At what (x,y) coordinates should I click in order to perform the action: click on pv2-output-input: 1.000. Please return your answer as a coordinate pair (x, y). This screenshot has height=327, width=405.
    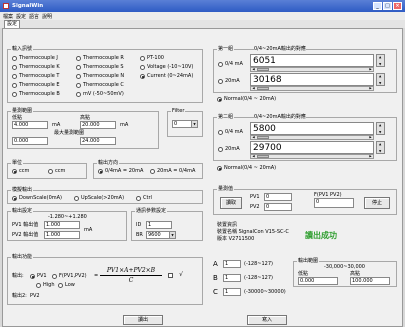
    Looking at the image, I should click on (62, 235).